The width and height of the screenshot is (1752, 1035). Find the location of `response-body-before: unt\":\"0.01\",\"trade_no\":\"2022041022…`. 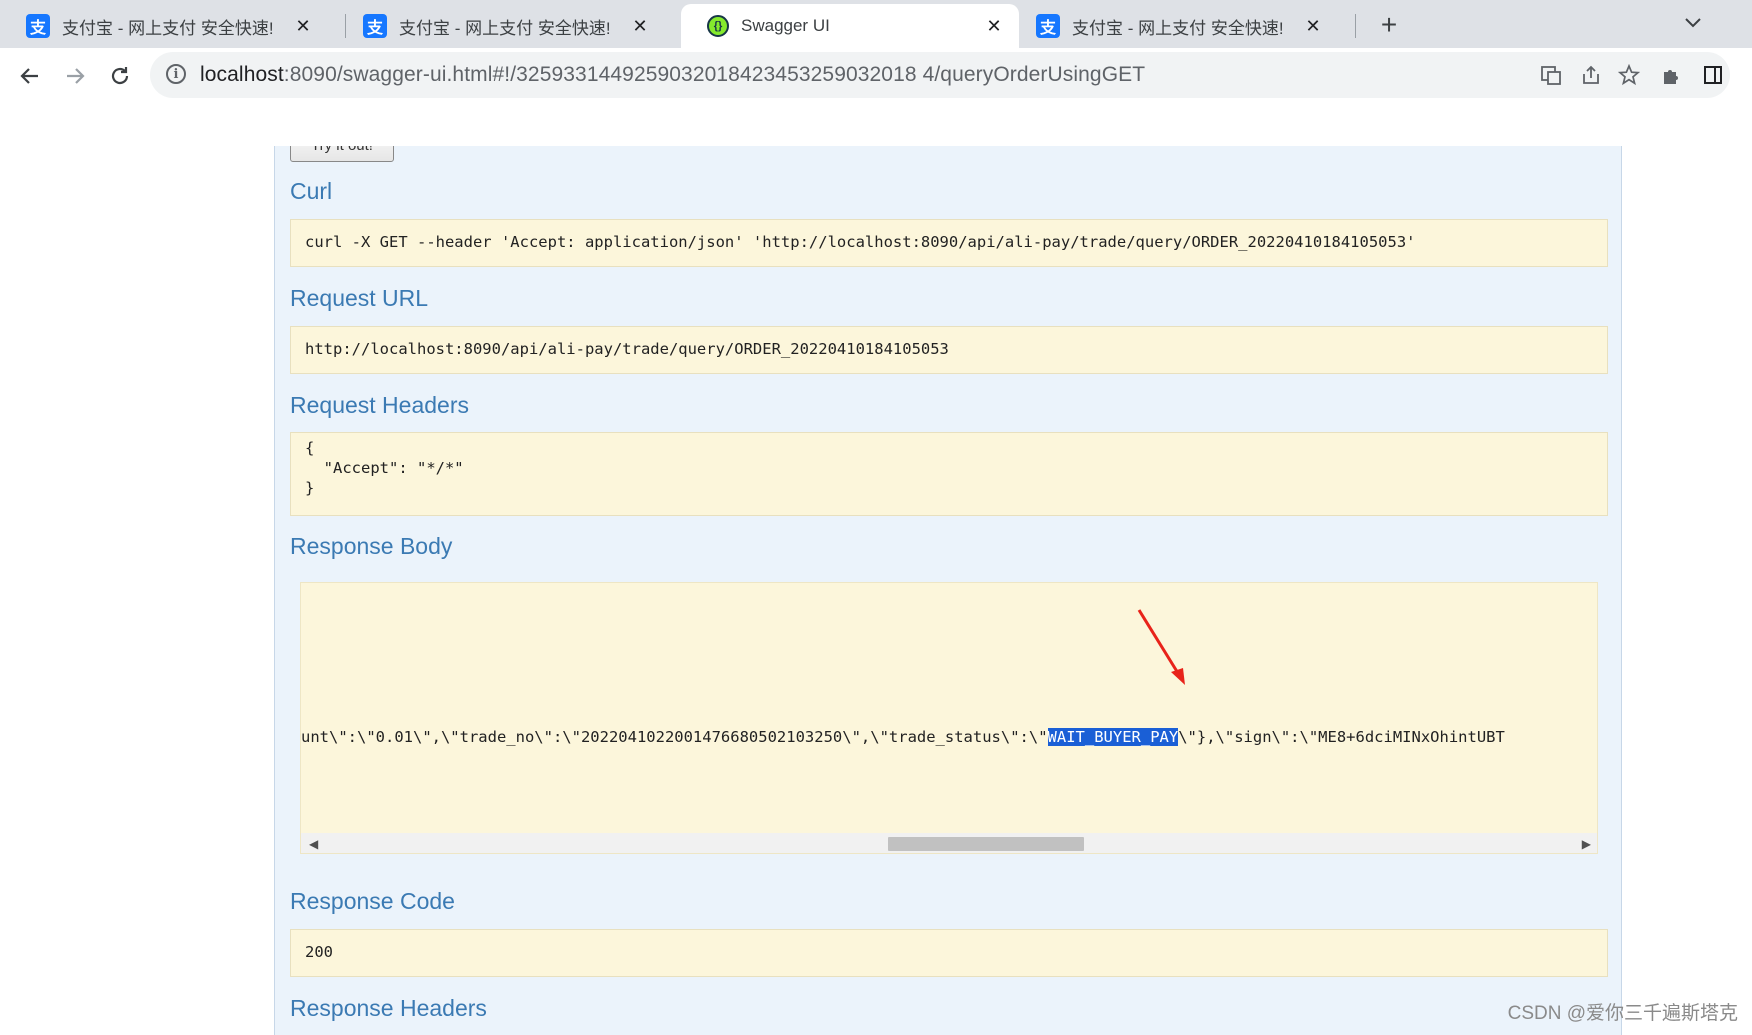

response-body-before: unt\":\"0.01\",\"trade_no\":\"2022041022… is located at coordinates (674, 737).